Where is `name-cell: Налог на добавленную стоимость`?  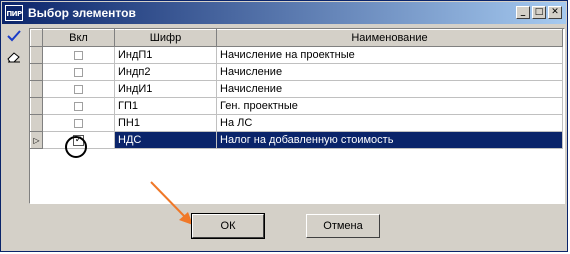
name-cell: Налог на добавленную стоимость is located at coordinates (389, 140).